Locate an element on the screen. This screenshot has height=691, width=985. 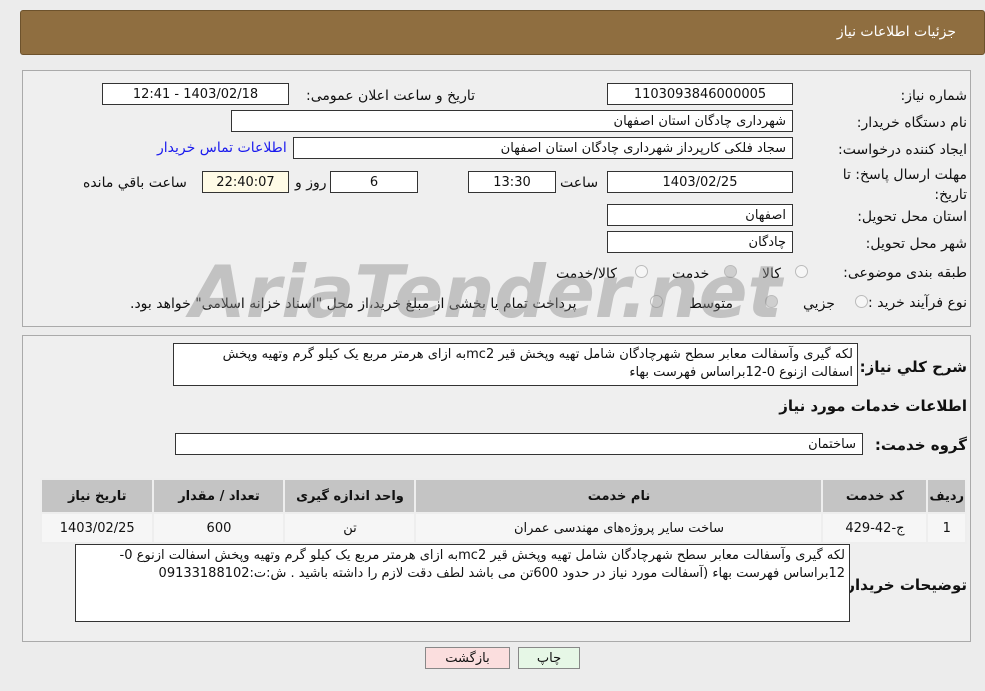
need-number-field: 1103093846000005 is located at coordinates (700, 94).